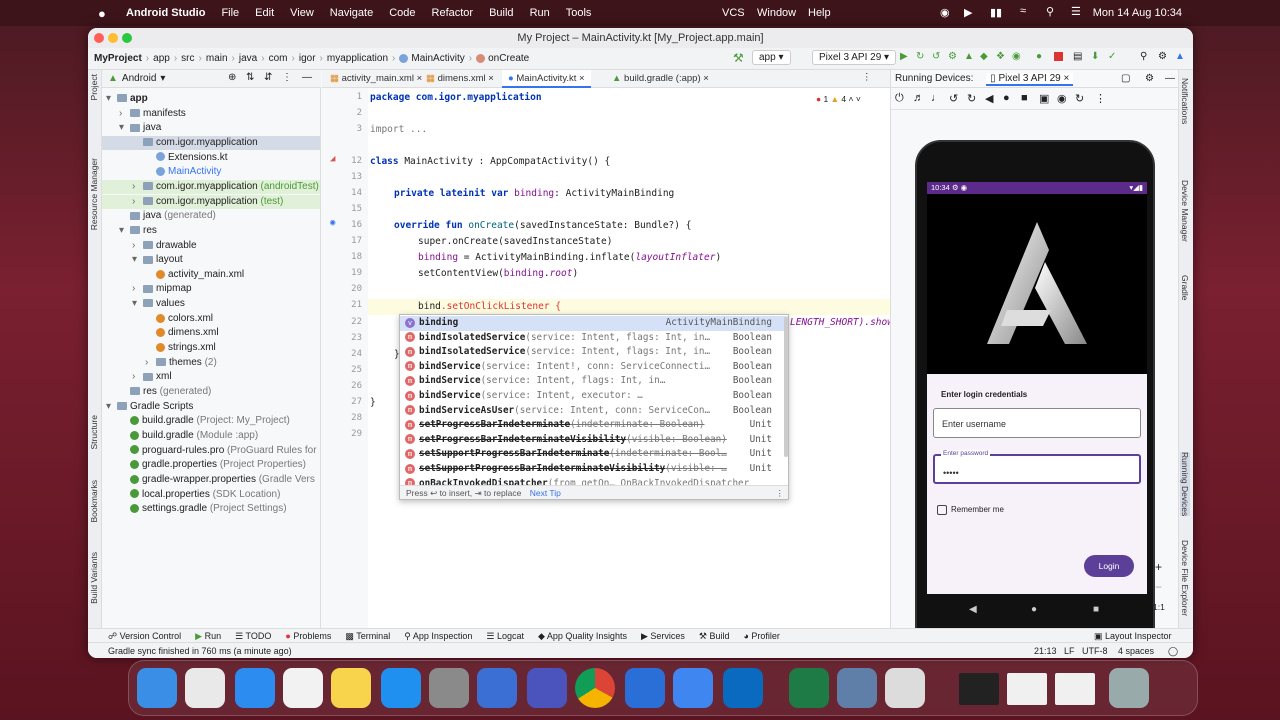 This screenshot has height=720, width=1280. I want to click on line-separator: LF, so click(1069, 650).